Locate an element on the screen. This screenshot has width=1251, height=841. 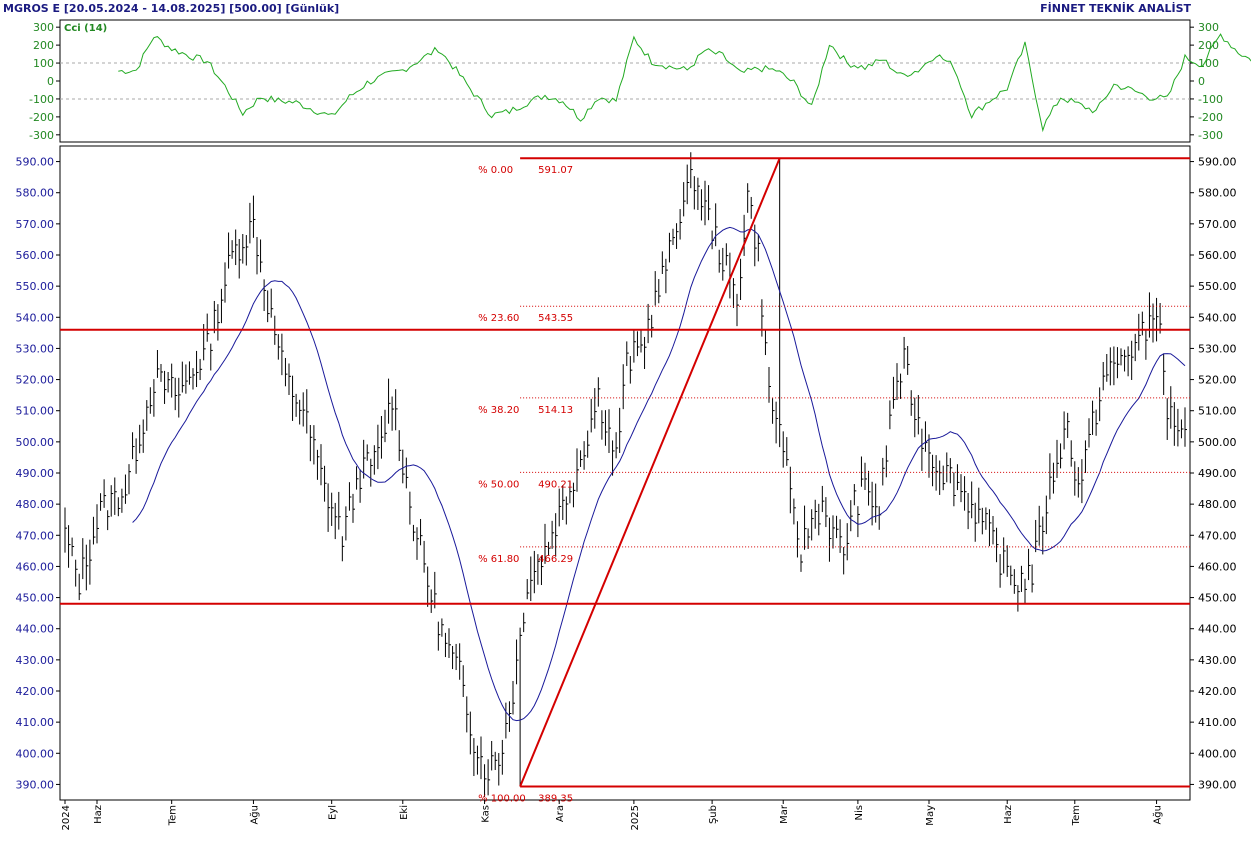
price-tick-label-left: 510.00 is located at coordinates (35, 411).